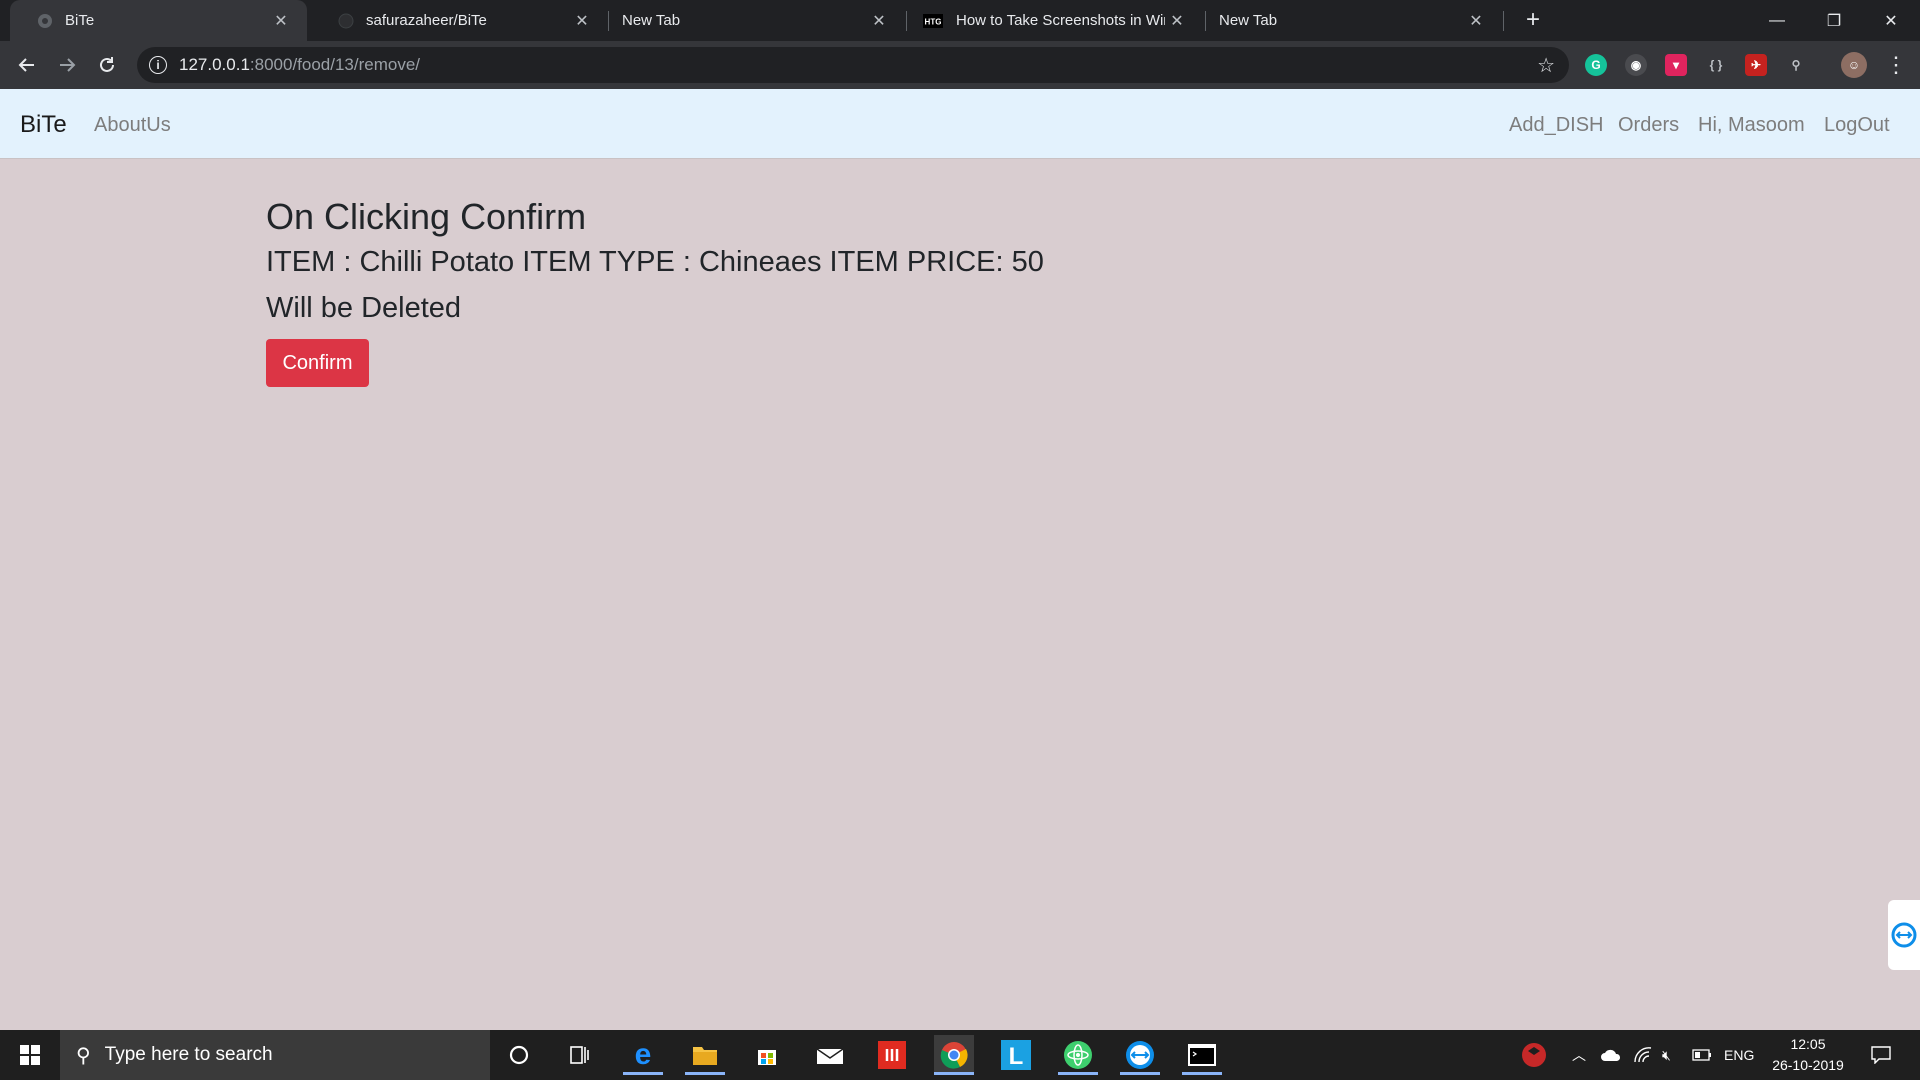 This screenshot has width=1920, height=1080. I want to click on tray-app-icon, so click(1534, 1055).